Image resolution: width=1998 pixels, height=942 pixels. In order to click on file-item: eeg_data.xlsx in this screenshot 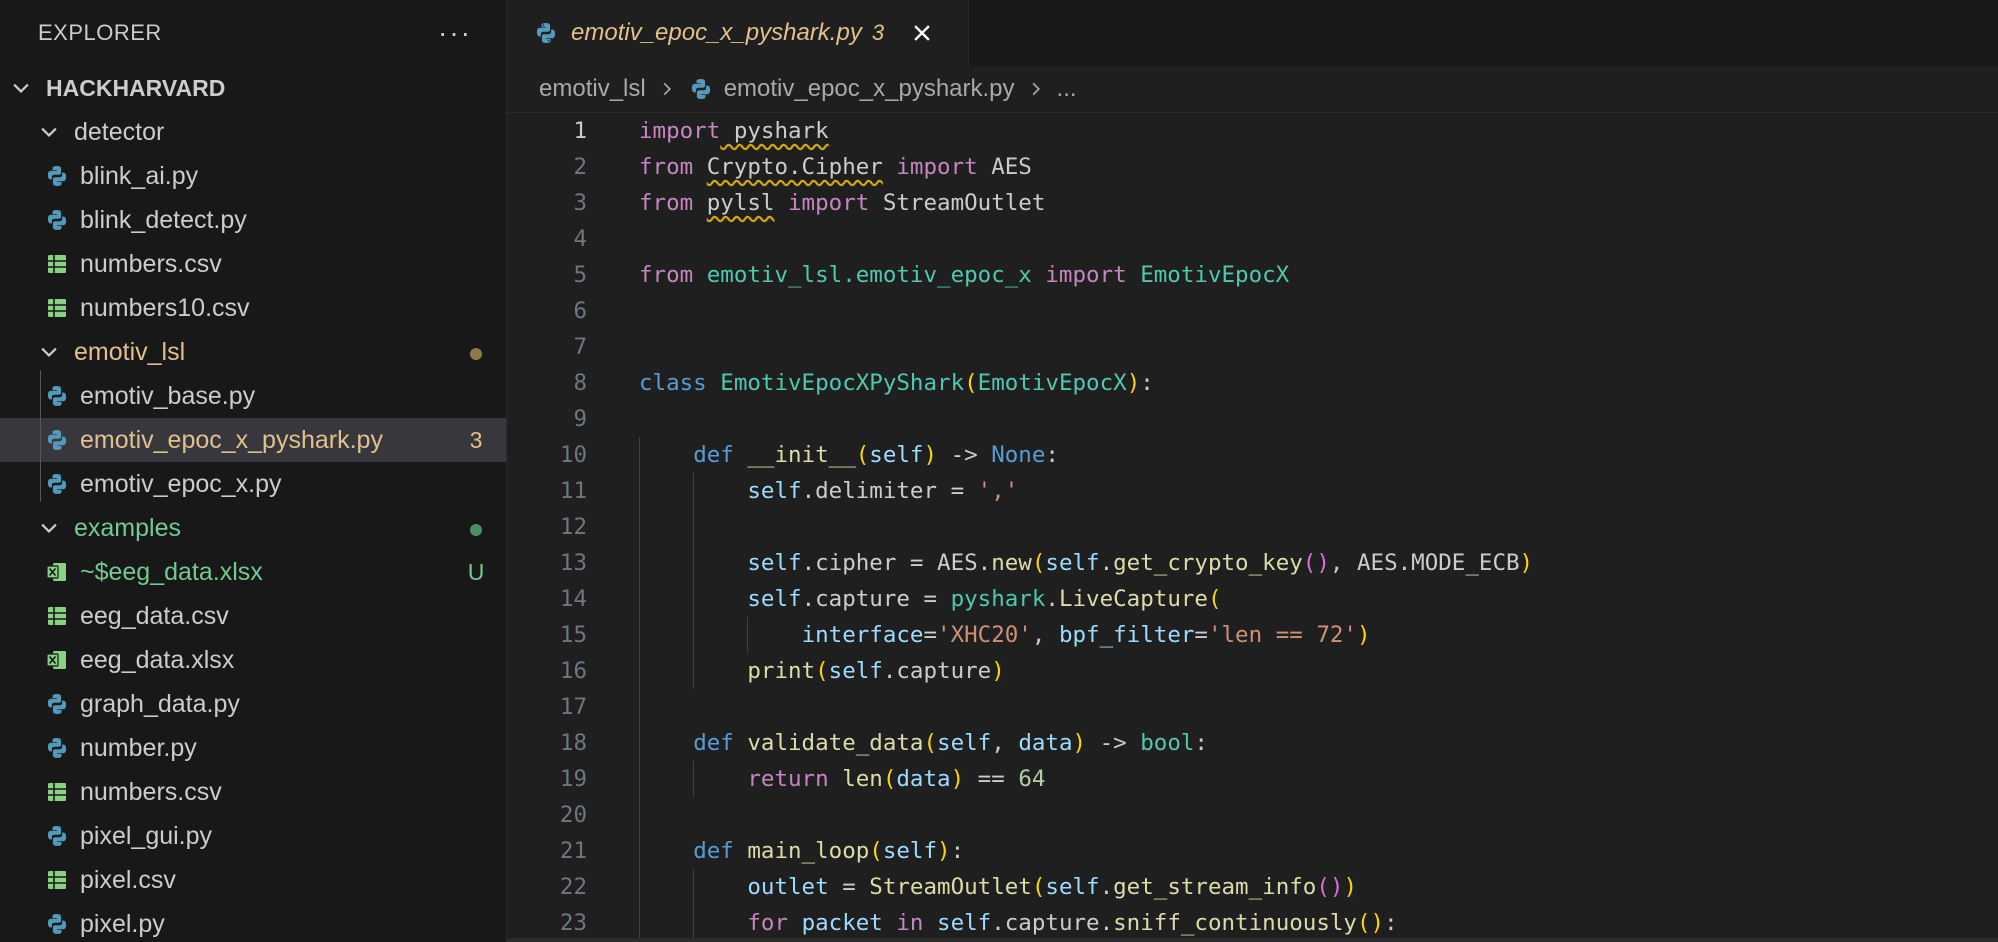, I will do `click(253, 660)`.